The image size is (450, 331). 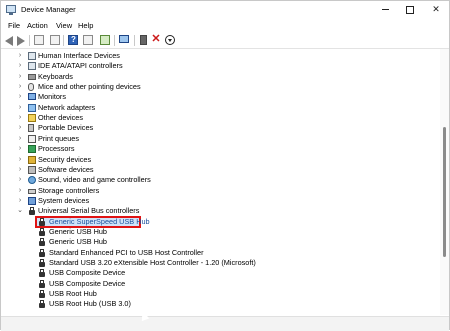 What do you see at coordinates (55, 40) in the screenshot?
I see `properties-icon` at bounding box center [55, 40].